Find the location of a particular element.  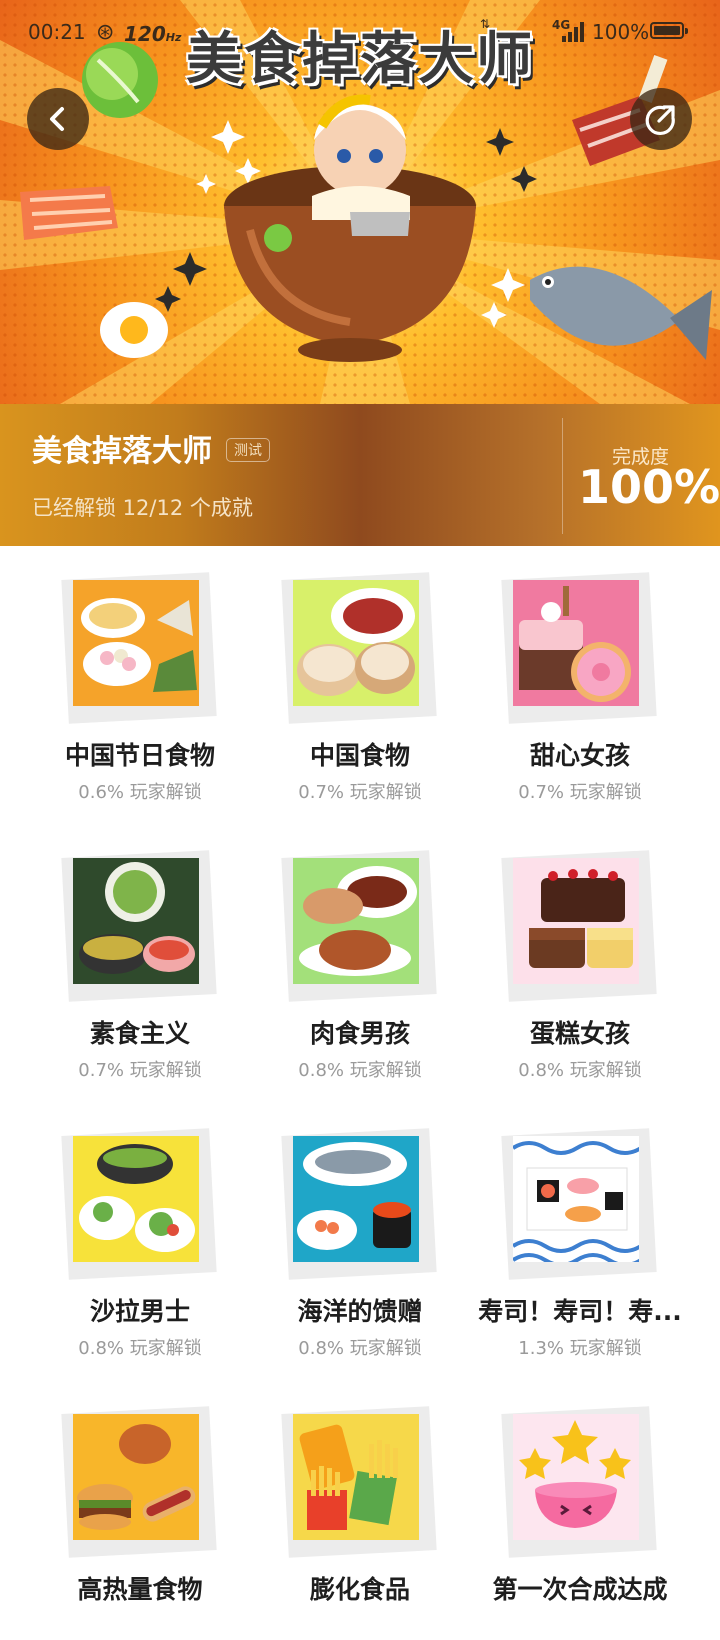

unlock-percent: 1.3% 玩家解锁 is located at coordinates (580, 1348).